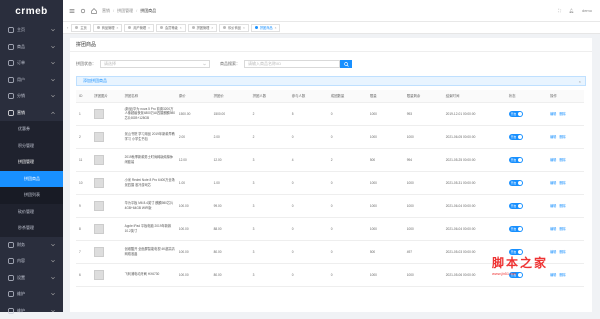 The width and height of the screenshot is (600, 319). I want to click on sidebar-subsubitem-1: 拼团列表, so click(31, 195).